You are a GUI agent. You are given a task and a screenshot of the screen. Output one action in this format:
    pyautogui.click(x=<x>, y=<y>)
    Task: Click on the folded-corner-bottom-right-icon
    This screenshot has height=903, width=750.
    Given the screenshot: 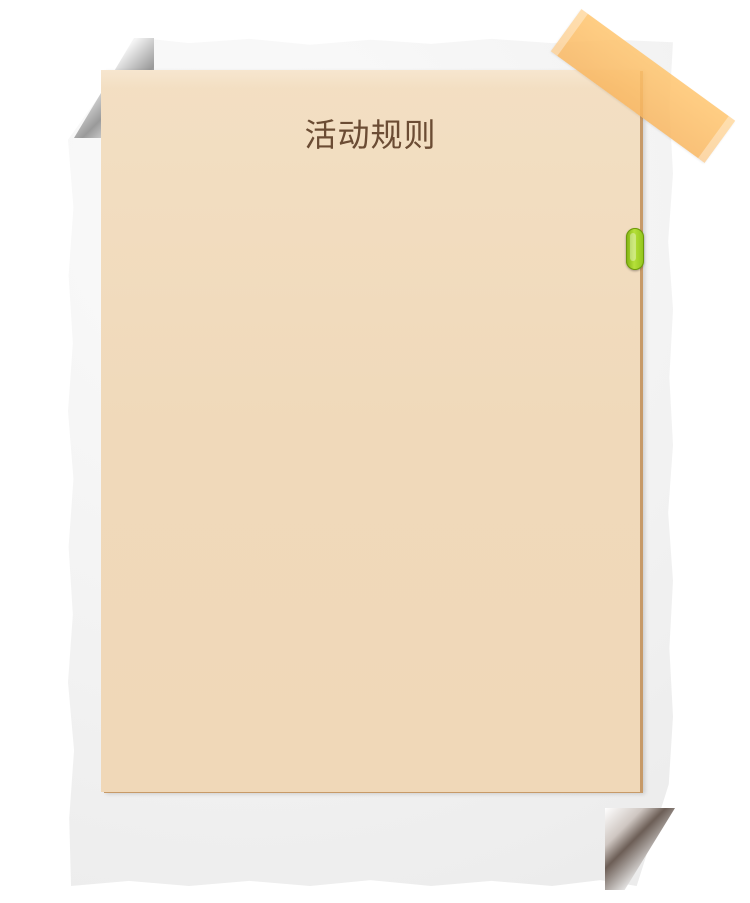 What is the action you would take?
    pyautogui.click(x=640, y=849)
    